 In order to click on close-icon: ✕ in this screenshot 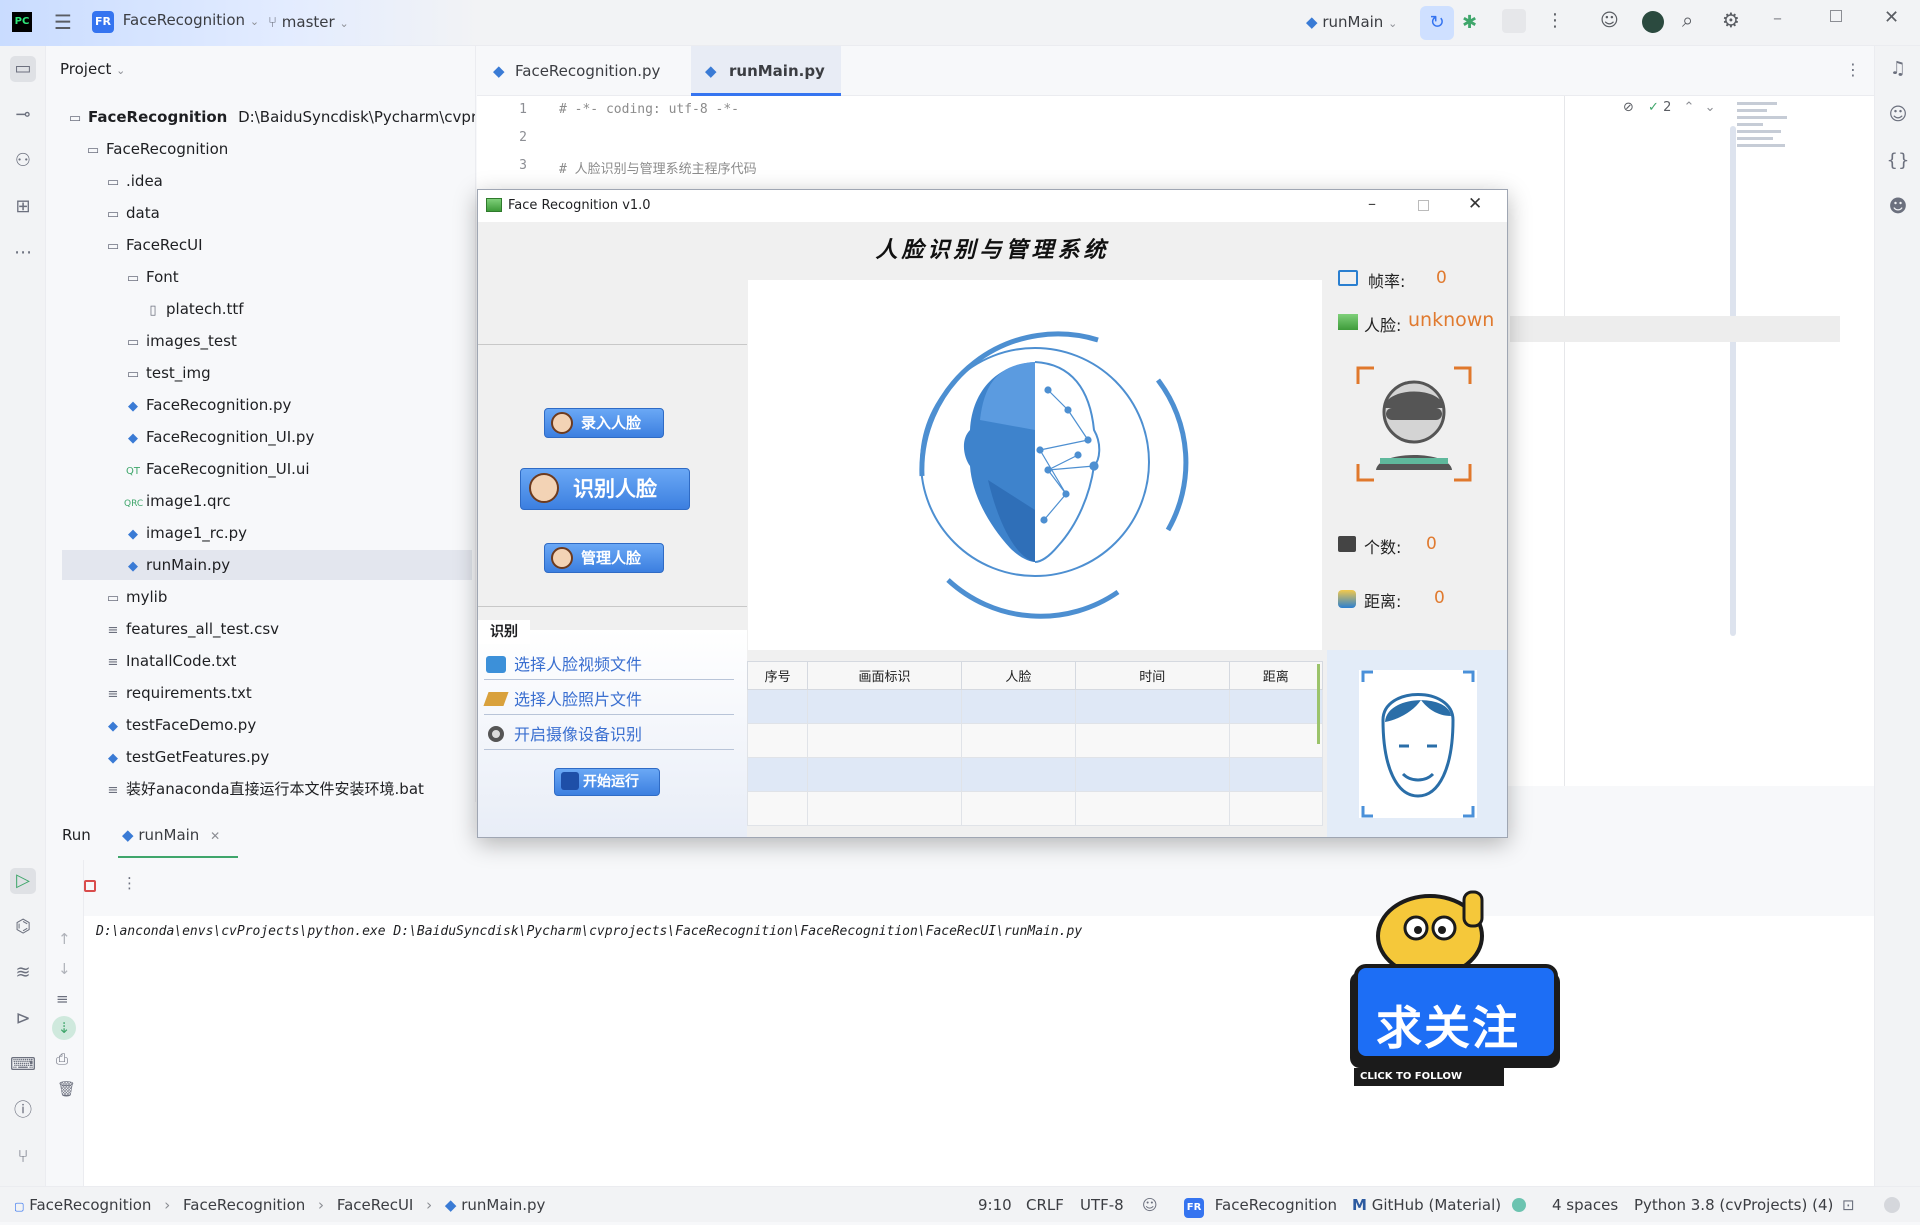, I will do `click(1475, 204)`.